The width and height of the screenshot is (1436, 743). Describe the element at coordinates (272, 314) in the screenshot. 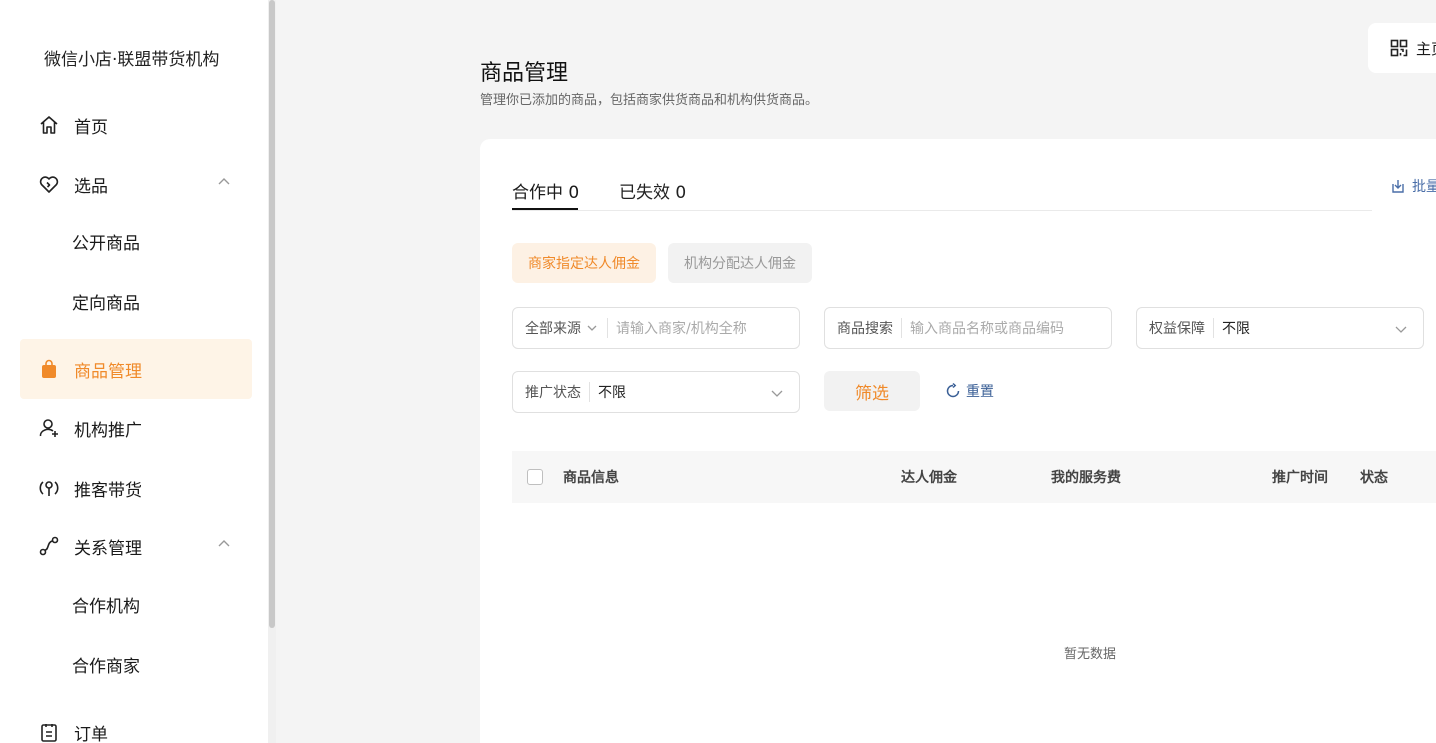

I see `sidebar-scrollbar-thumb` at that location.